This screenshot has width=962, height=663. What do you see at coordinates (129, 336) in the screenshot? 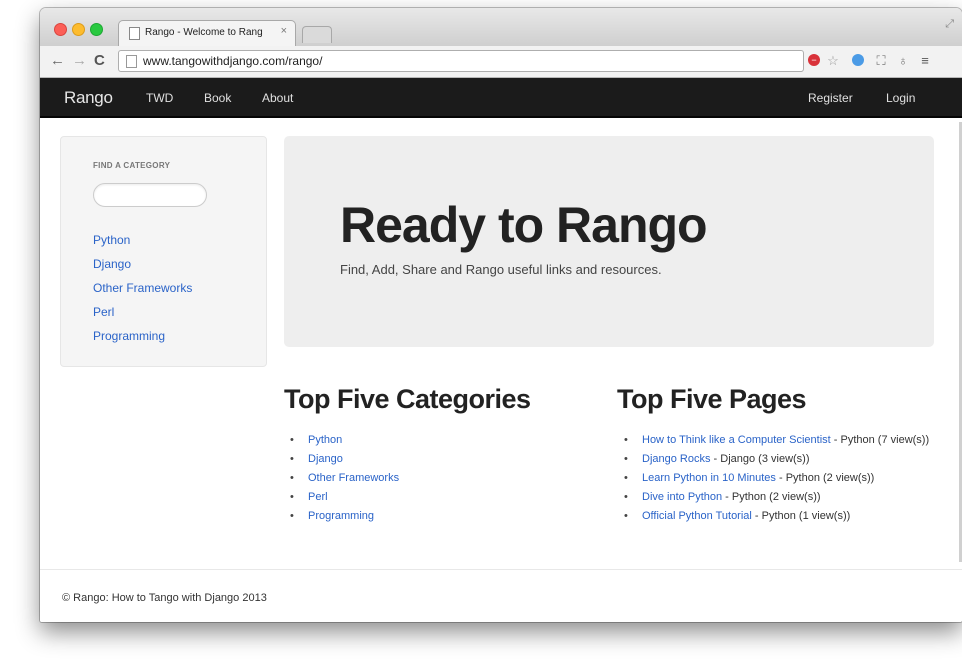
I see `sidebar-category-programming: Programming` at bounding box center [129, 336].